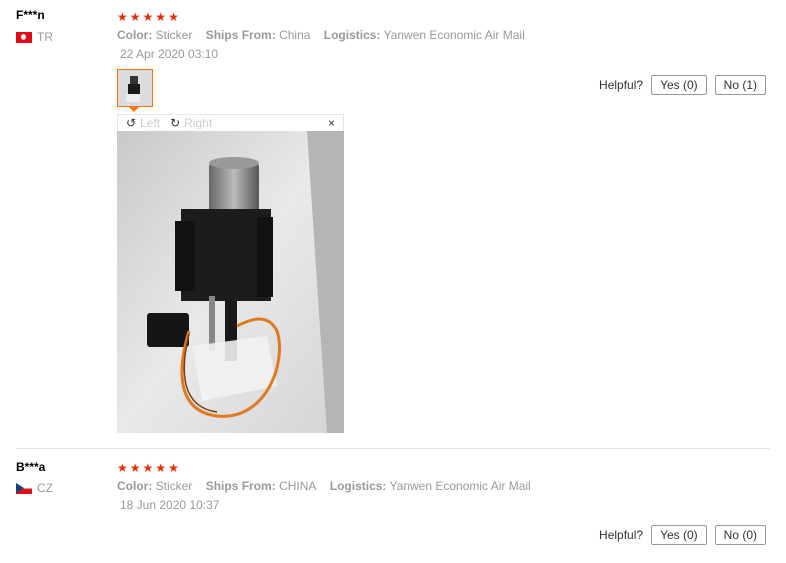  Describe the element at coordinates (331, 123) in the screenshot. I see `viewer-close-button: ×` at that location.